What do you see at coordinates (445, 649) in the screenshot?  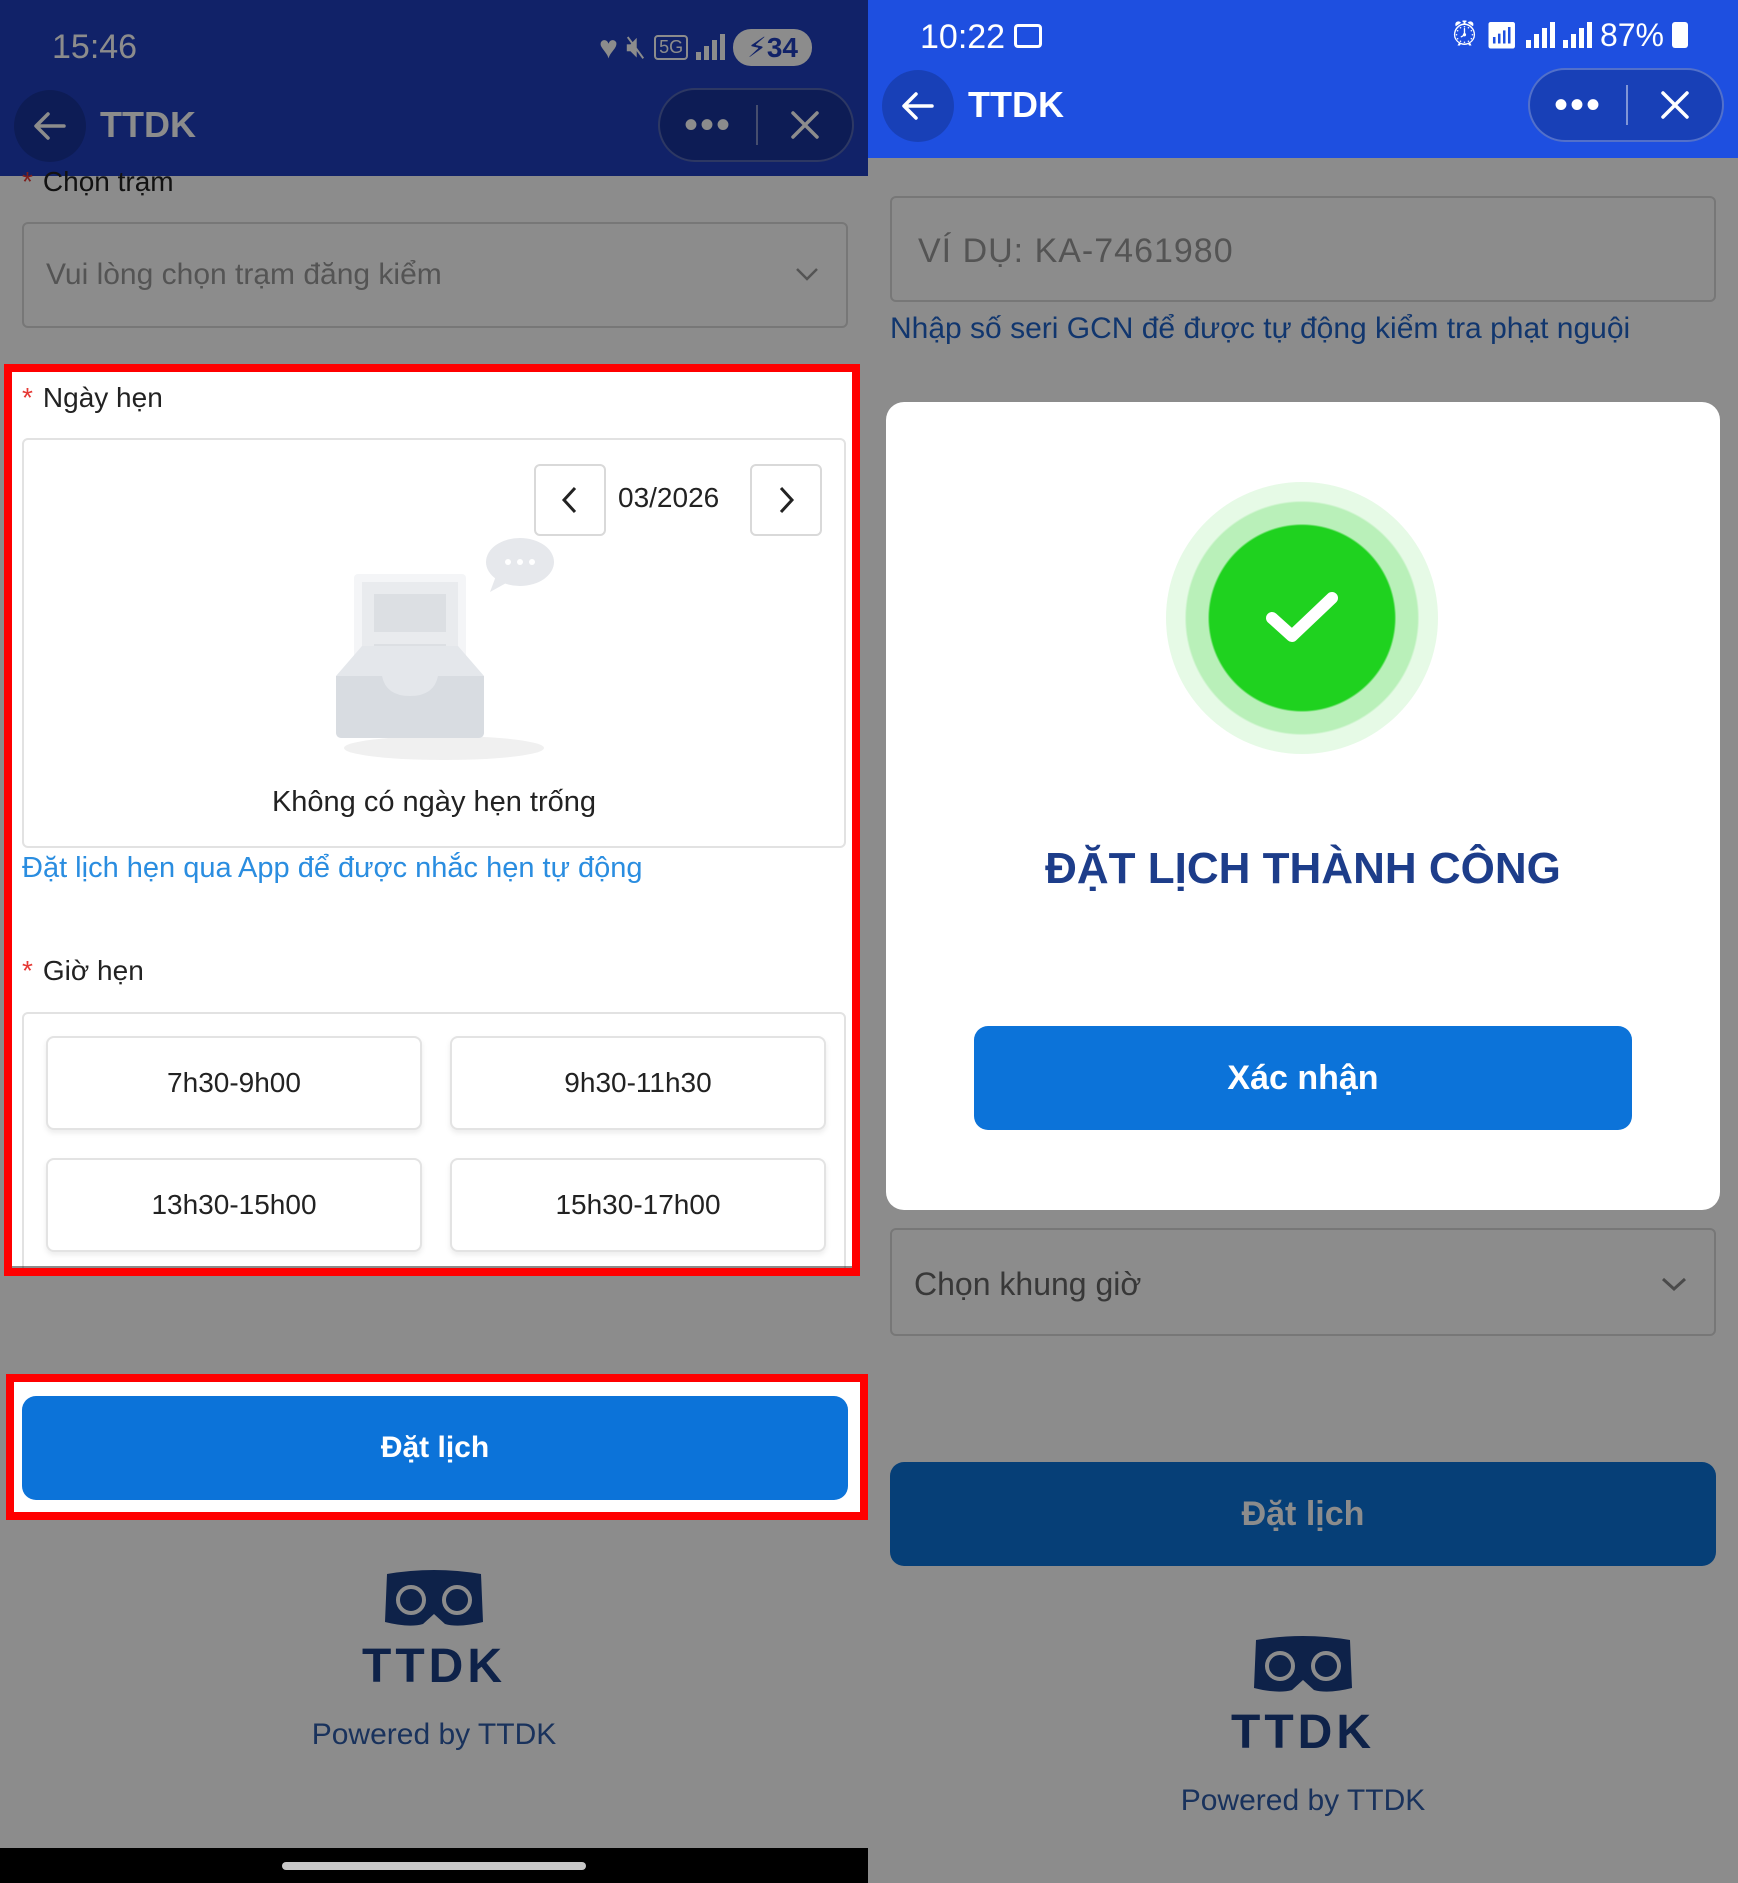 I see `empty-inbox-illustration` at bounding box center [445, 649].